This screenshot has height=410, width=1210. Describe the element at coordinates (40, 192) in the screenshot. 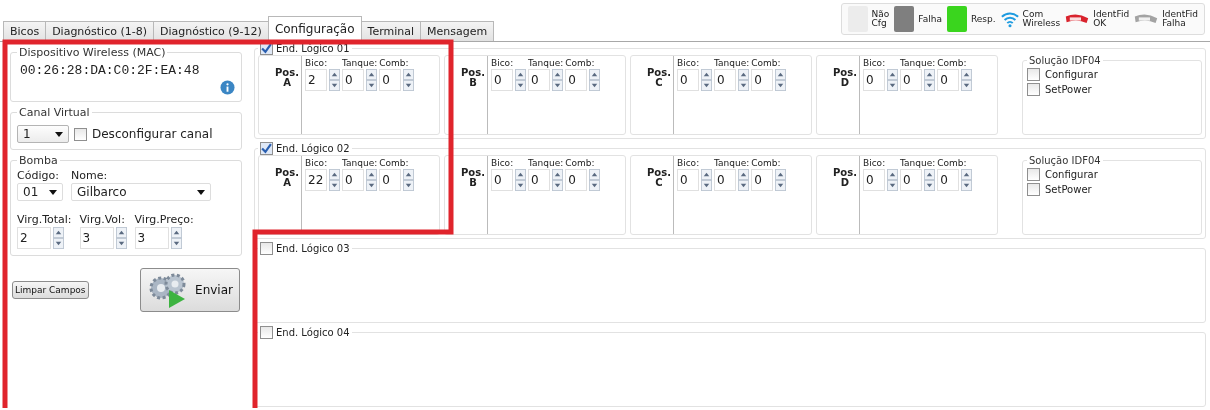

I see `code-dropdown: 01` at that location.